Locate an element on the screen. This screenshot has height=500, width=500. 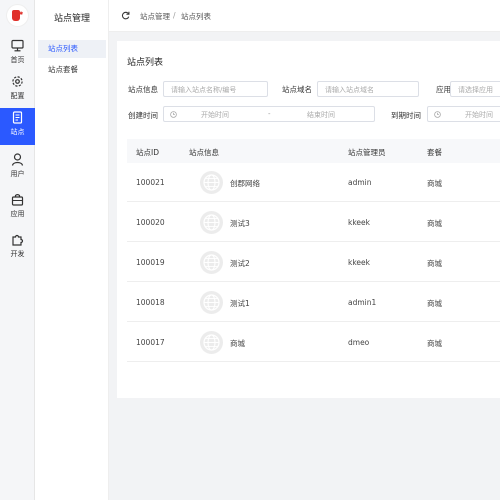
expire-time-label: 到期时间 is located at coordinates (406, 115).